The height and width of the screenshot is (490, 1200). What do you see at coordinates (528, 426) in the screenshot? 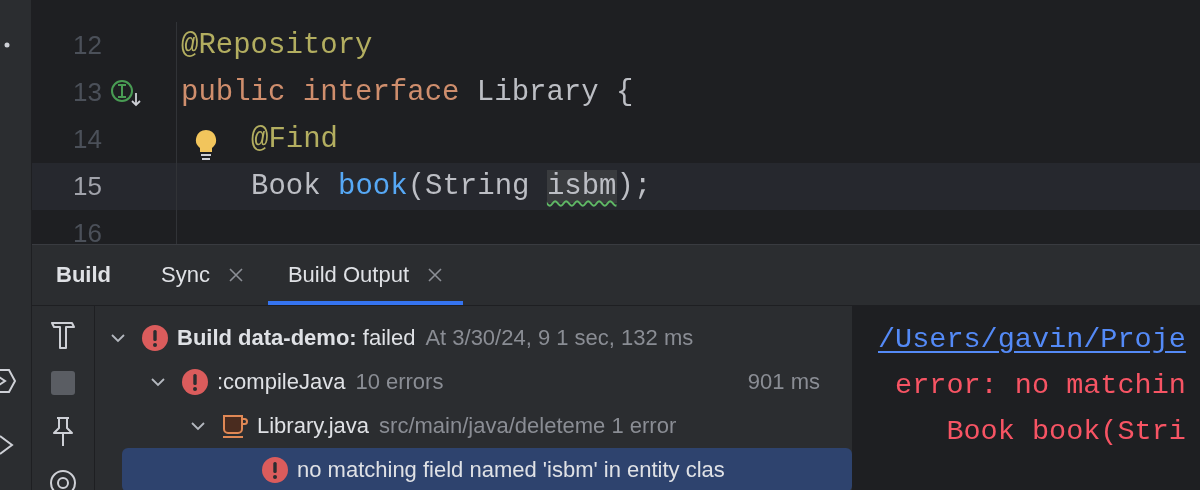
I see `node-detail: src/main/java/deleteme 1 error` at bounding box center [528, 426].